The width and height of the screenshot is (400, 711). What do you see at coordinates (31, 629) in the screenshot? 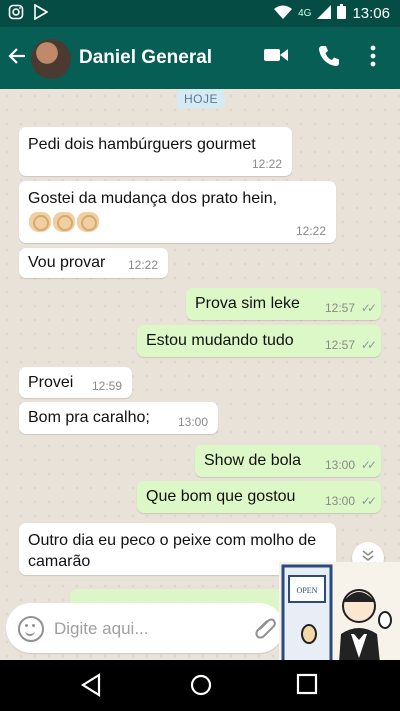
I see `emoji-icon` at bounding box center [31, 629].